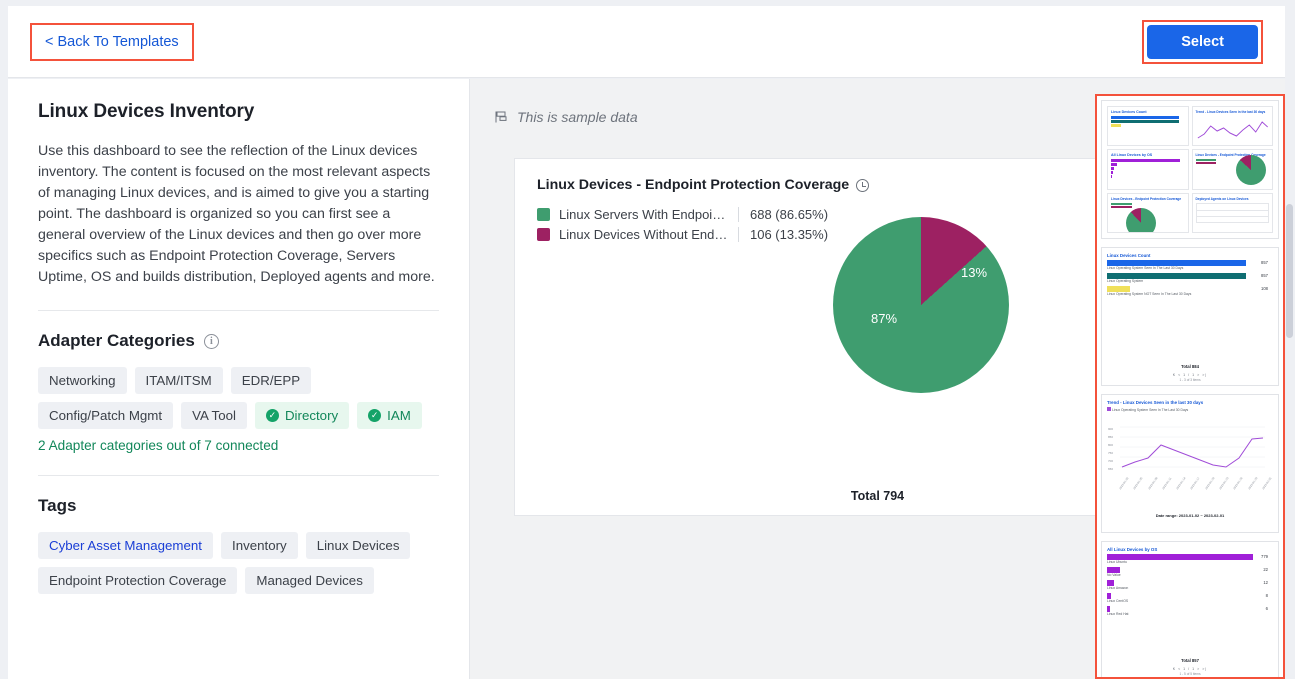 Image resolution: width=1295 pixels, height=679 pixels. I want to click on adapter-chip-edr-epp: EDR/EPP, so click(271, 380).